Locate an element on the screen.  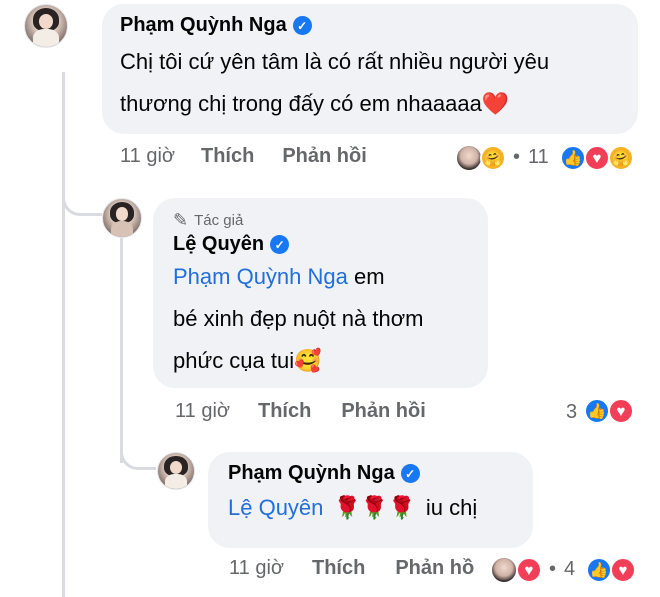
thread-line-main is located at coordinates (63, 334).